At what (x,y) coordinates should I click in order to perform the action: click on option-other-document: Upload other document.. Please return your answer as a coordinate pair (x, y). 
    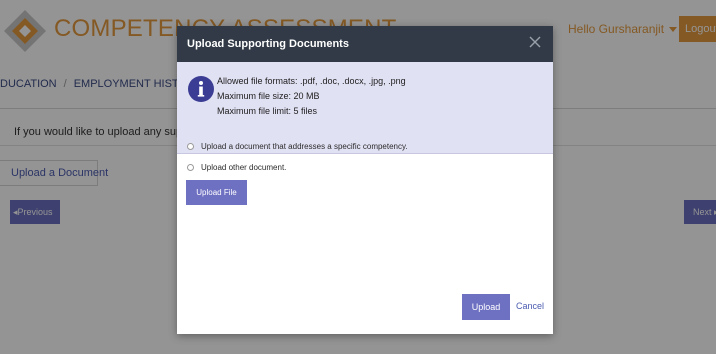
    Looking at the image, I should click on (236, 167).